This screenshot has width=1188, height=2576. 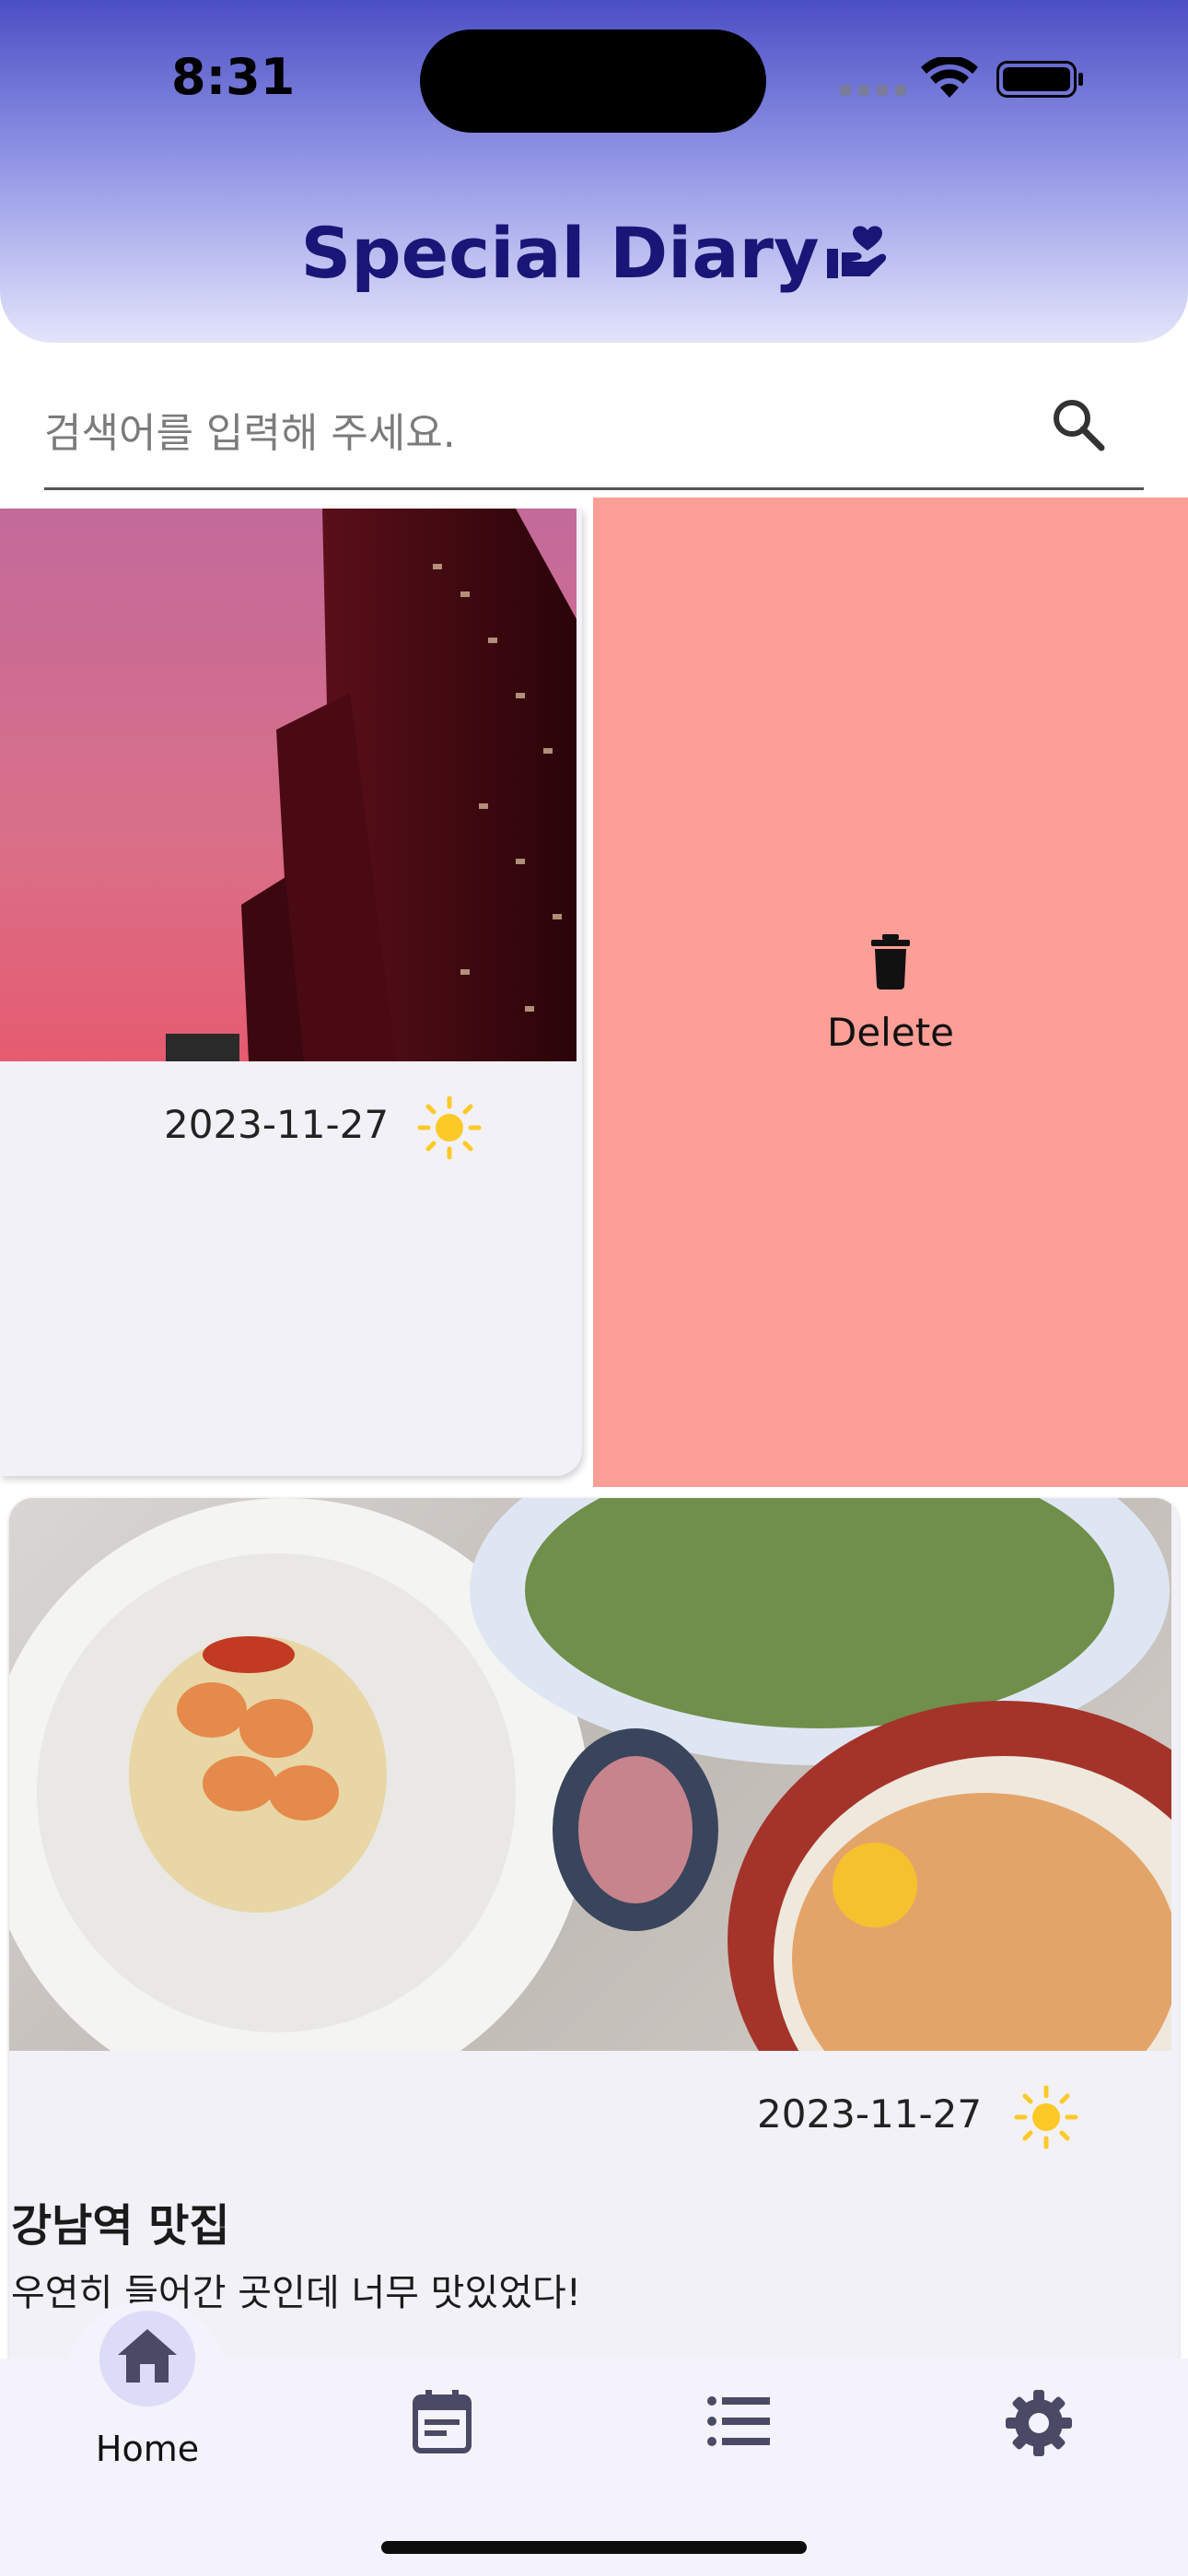 What do you see at coordinates (775, 2432) in the screenshot?
I see `nav-item-list` at bounding box center [775, 2432].